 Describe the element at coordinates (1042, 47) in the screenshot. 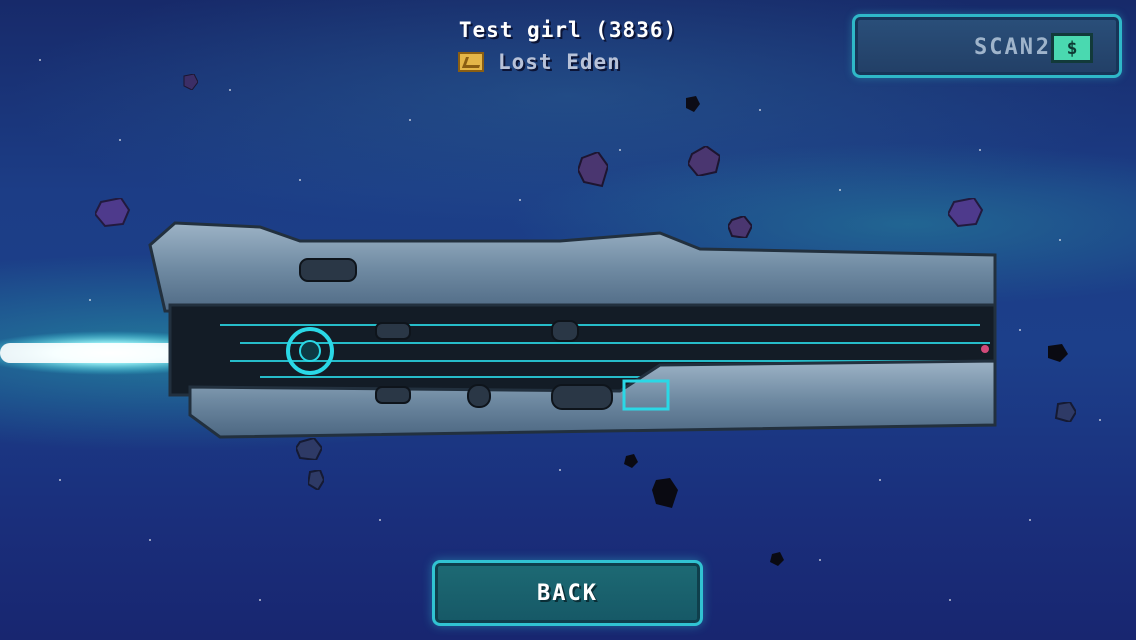

I see `scan-count: 2` at that location.